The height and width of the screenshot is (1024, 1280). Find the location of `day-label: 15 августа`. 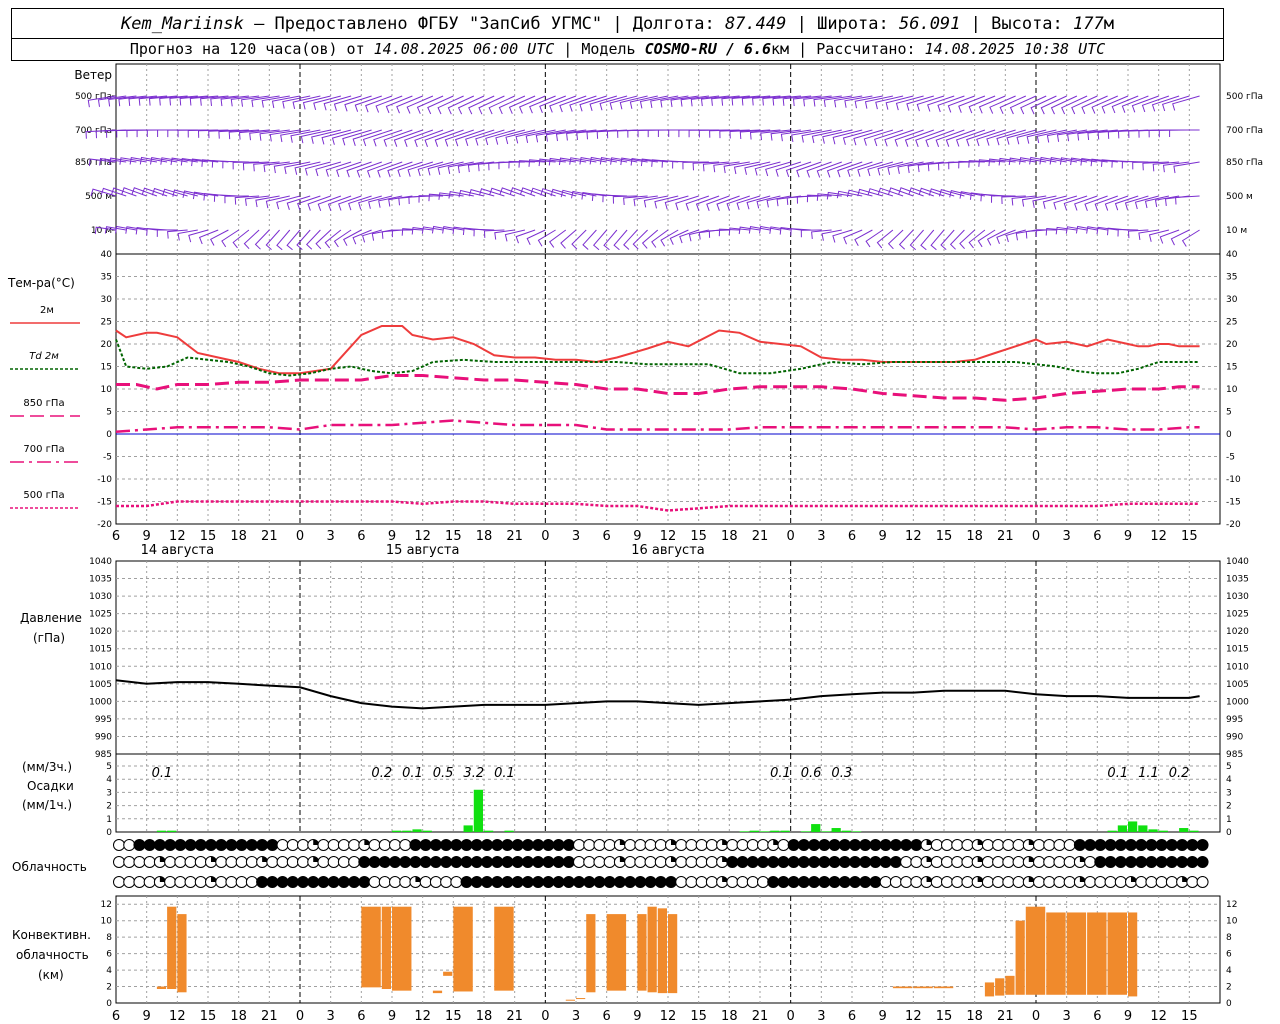

day-label: 15 августа is located at coordinates (423, 550).